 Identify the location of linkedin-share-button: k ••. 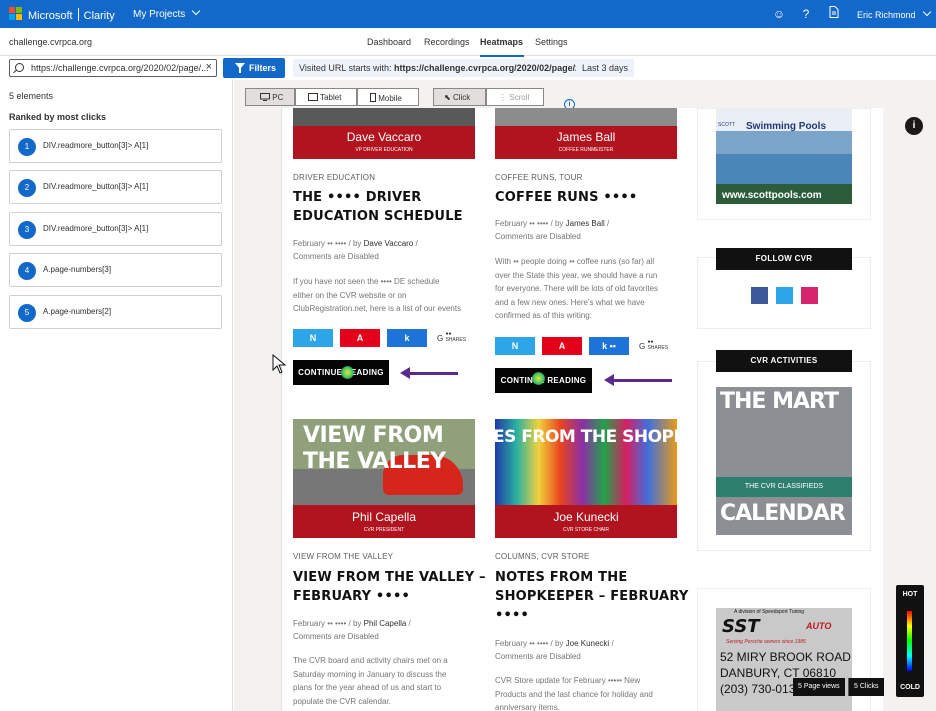
(609, 346).